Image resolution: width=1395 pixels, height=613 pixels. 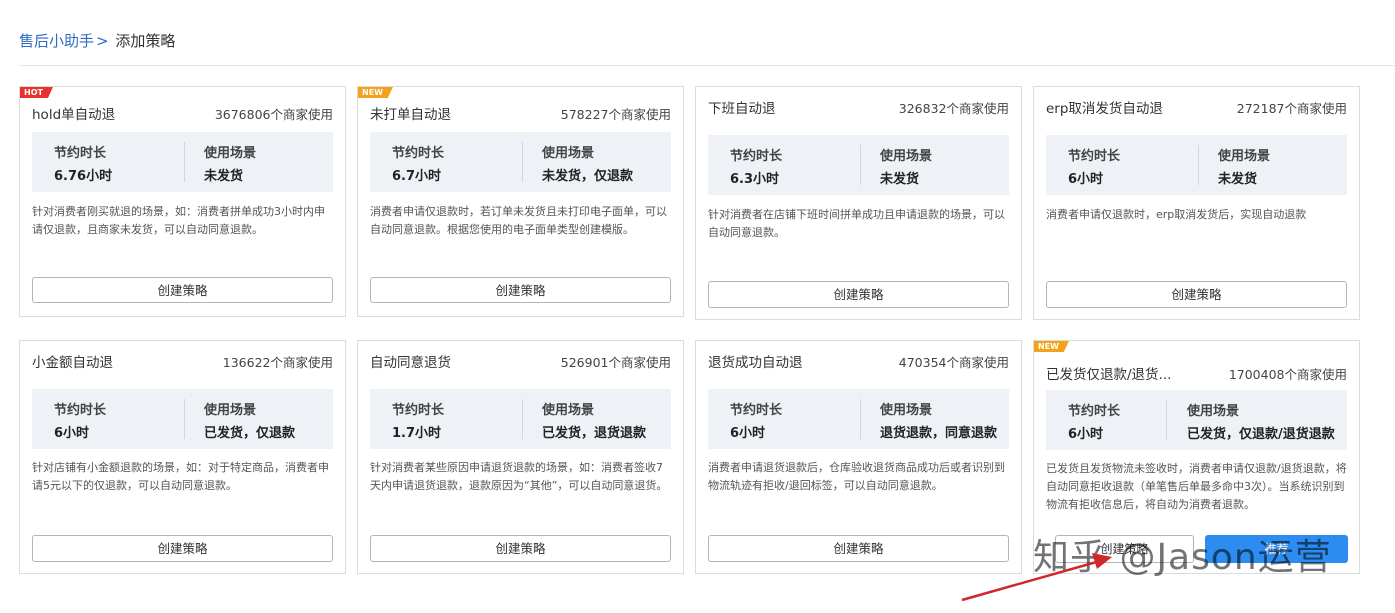 I want to click on card-title: 退货成功自动退, so click(x=755, y=363).